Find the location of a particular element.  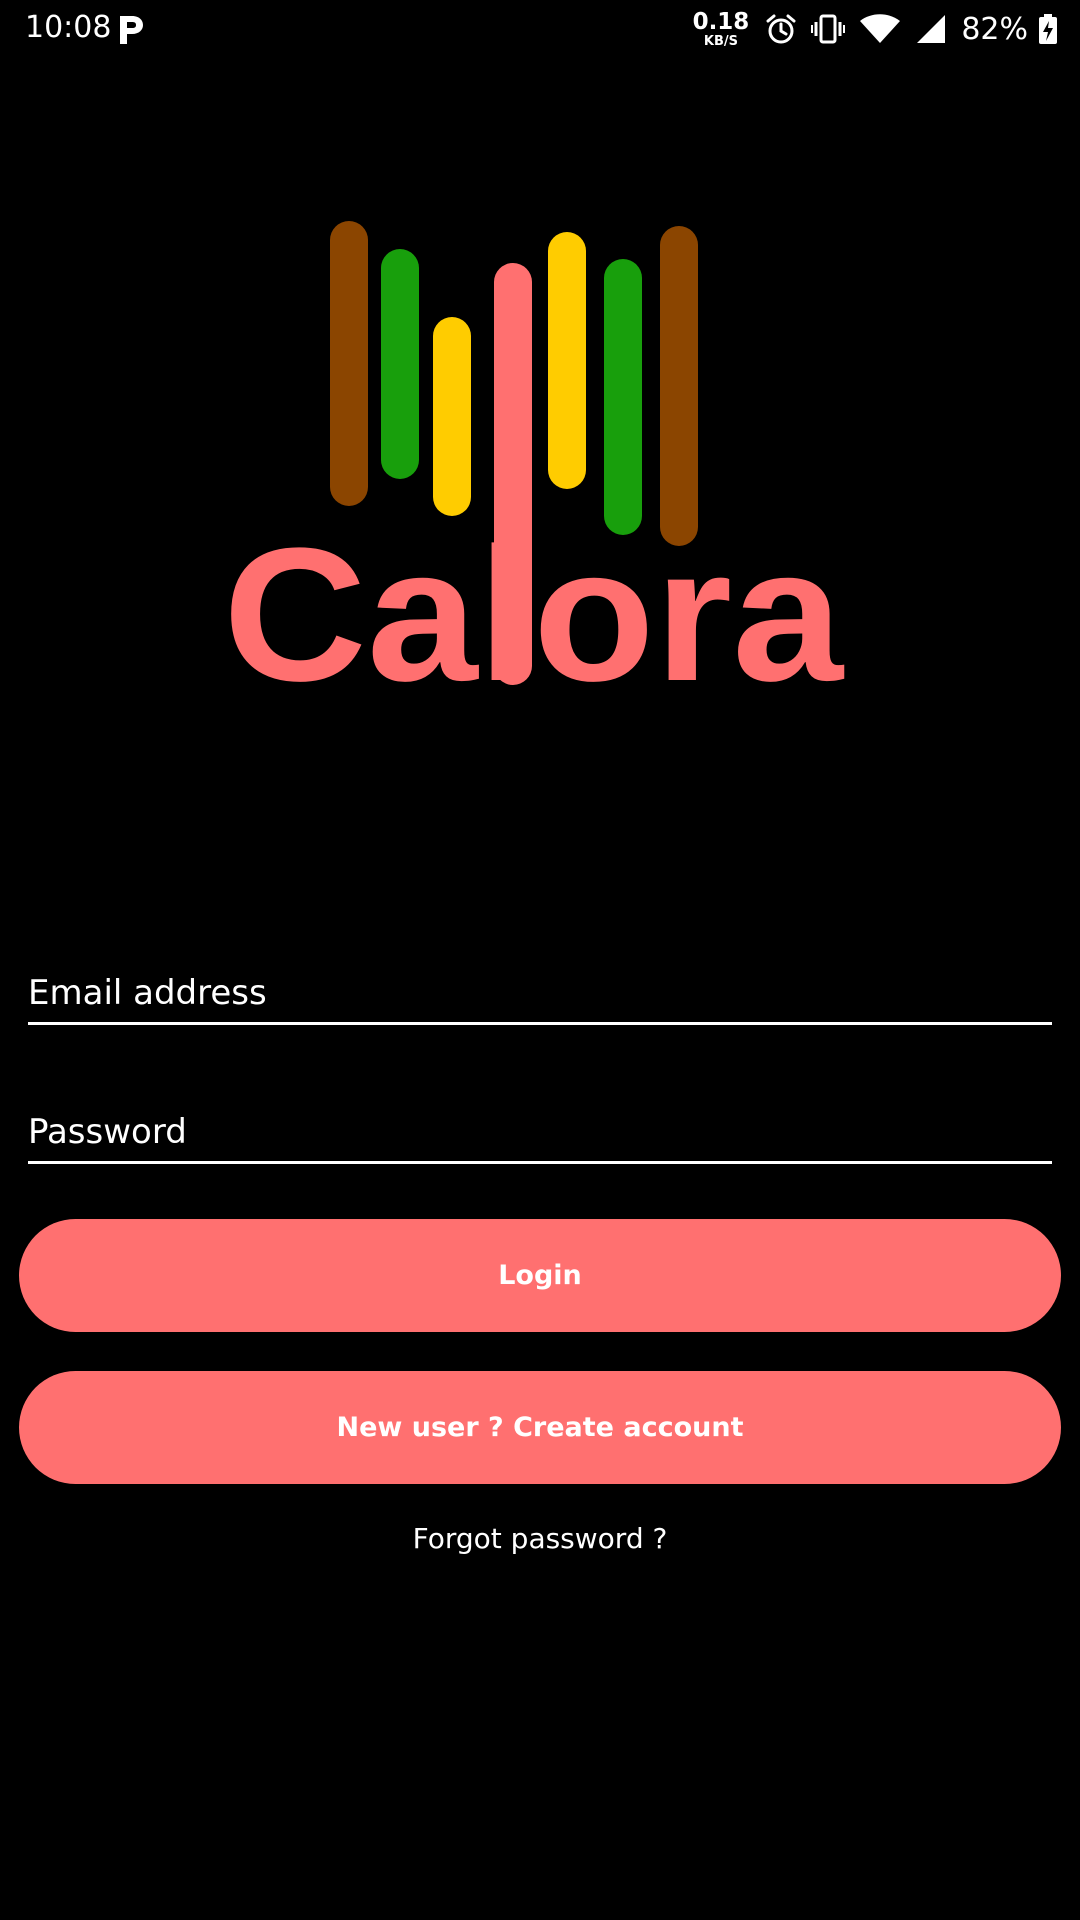

password-field is located at coordinates (540, 1131).